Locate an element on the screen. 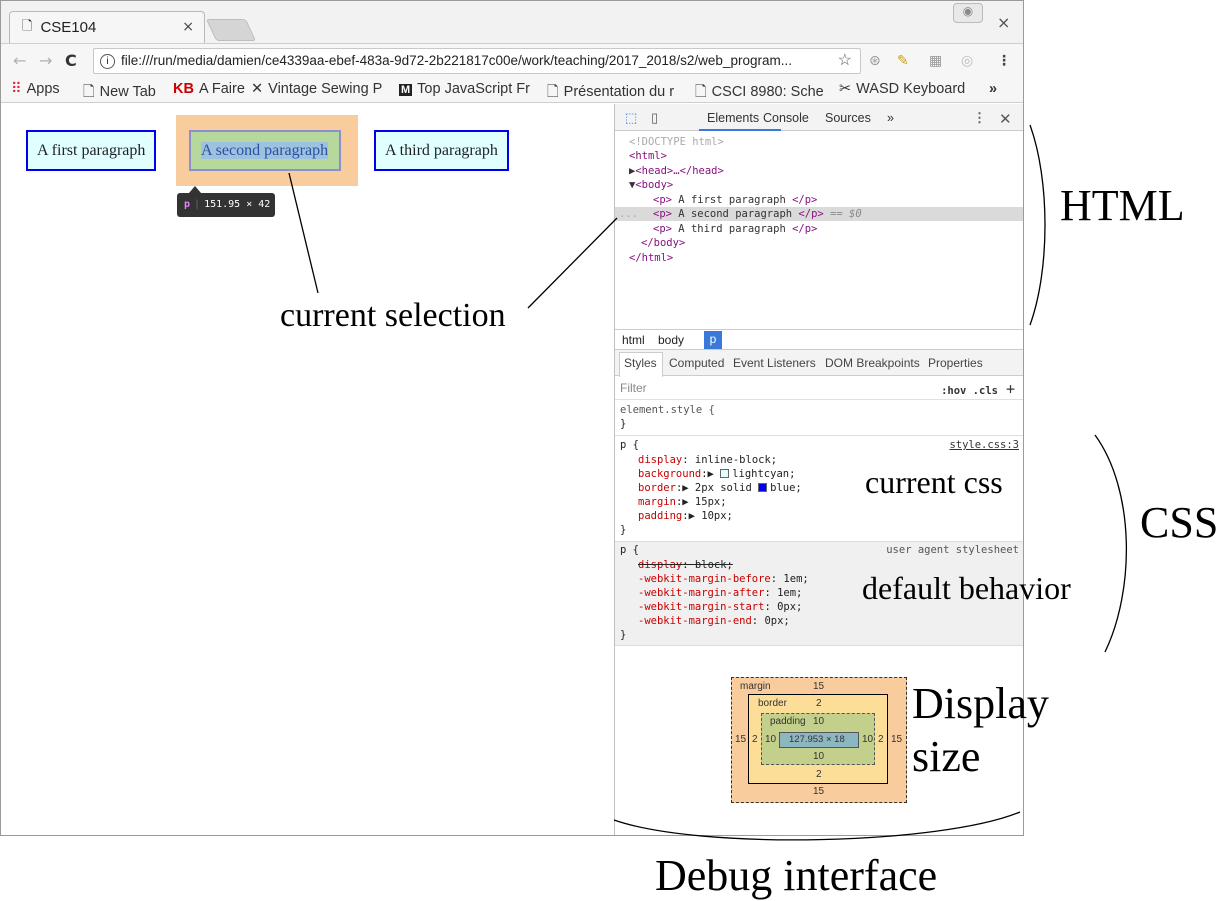 The image size is (1222, 901). window-close-icon: × is located at coordinates (1003, 22).